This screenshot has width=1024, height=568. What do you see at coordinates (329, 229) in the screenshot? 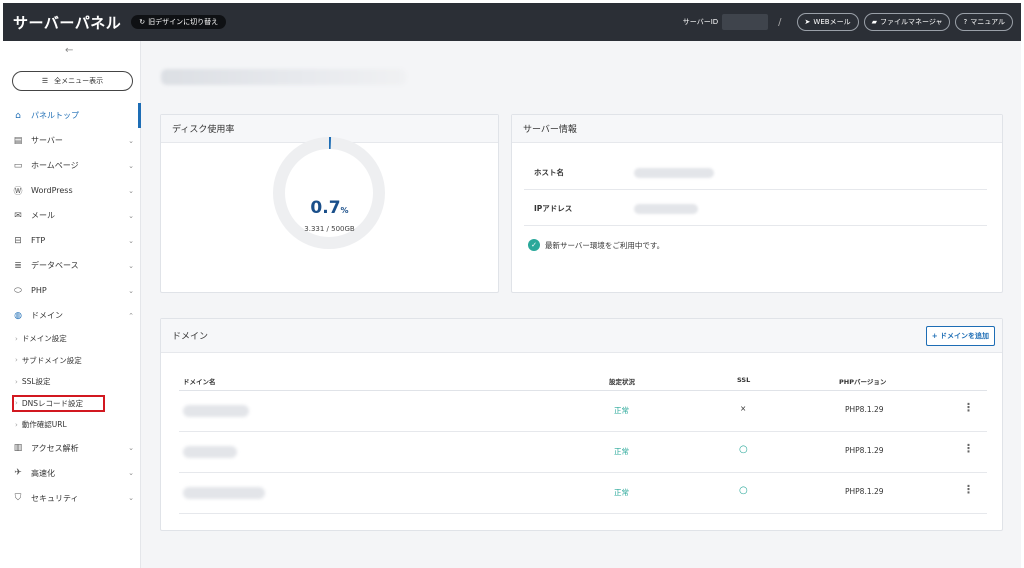
I see `disk-usage-amount: 3.331 / 500GB` at bounding box center [329, 229].